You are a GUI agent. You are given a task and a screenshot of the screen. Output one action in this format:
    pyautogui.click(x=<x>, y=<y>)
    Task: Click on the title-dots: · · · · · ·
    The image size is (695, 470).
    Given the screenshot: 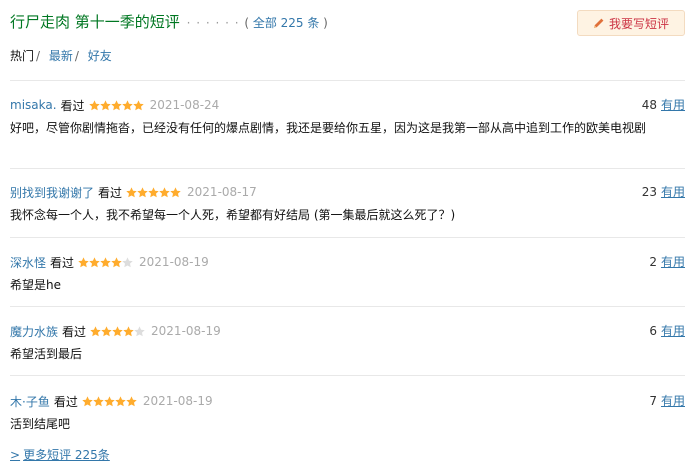 What is the action you would take?
    pyautogui.click(x=213, y=23)
    